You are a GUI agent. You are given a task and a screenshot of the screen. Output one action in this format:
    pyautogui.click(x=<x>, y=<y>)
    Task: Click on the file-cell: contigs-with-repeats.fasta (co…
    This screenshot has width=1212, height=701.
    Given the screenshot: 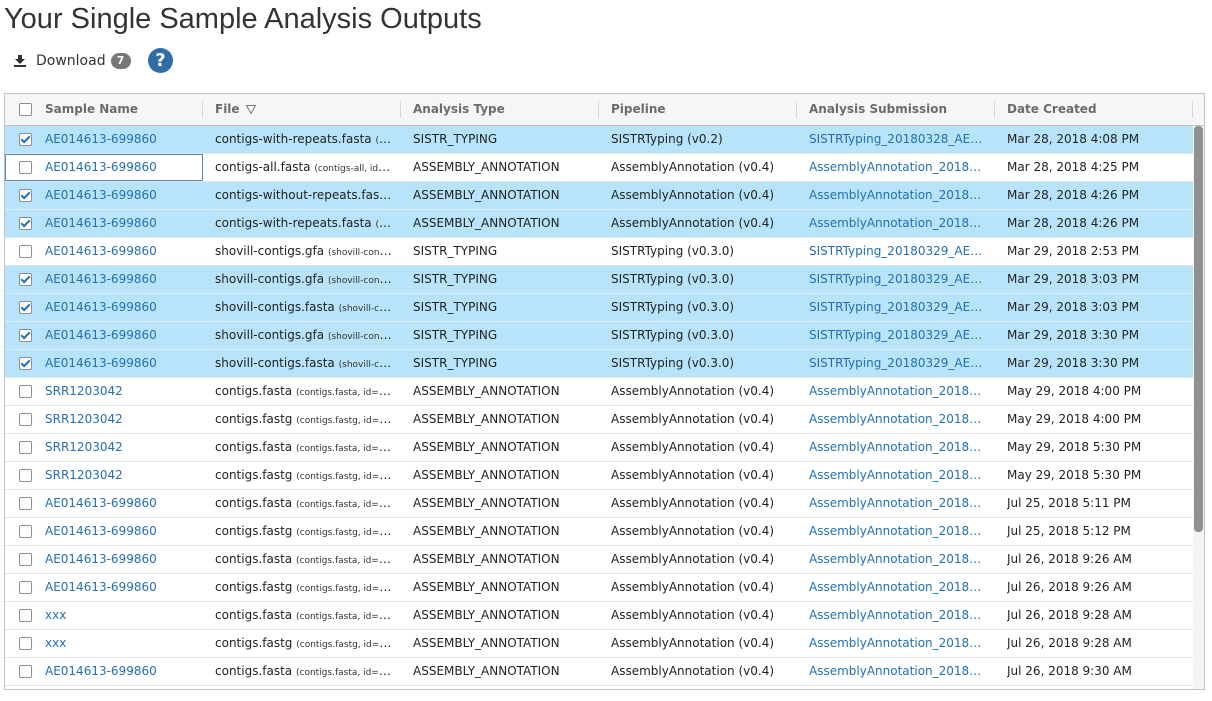 What is the action you would take?
    pyautogui.click(x=304, y=223)
    